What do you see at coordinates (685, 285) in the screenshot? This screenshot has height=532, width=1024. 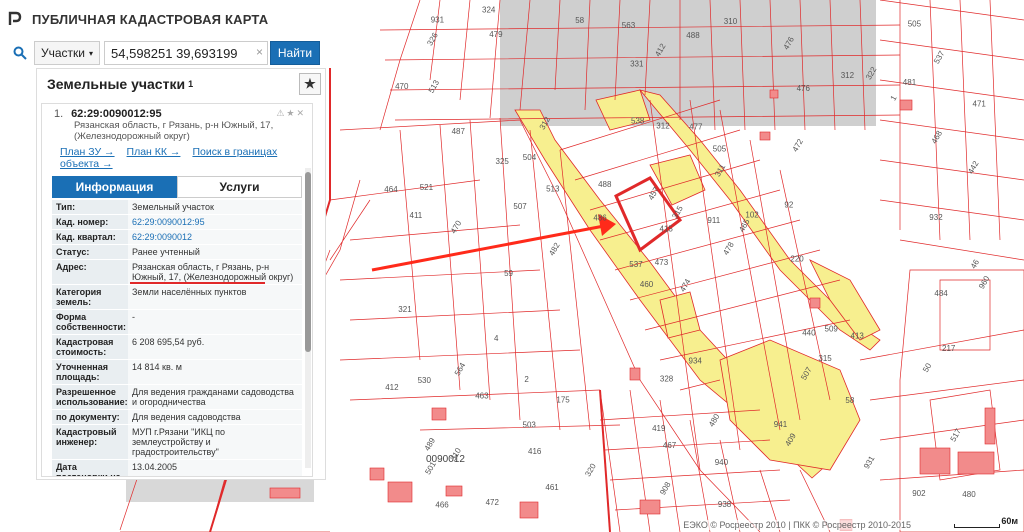 I see `plot-number-label: 474` at bounding box center [685, 285].